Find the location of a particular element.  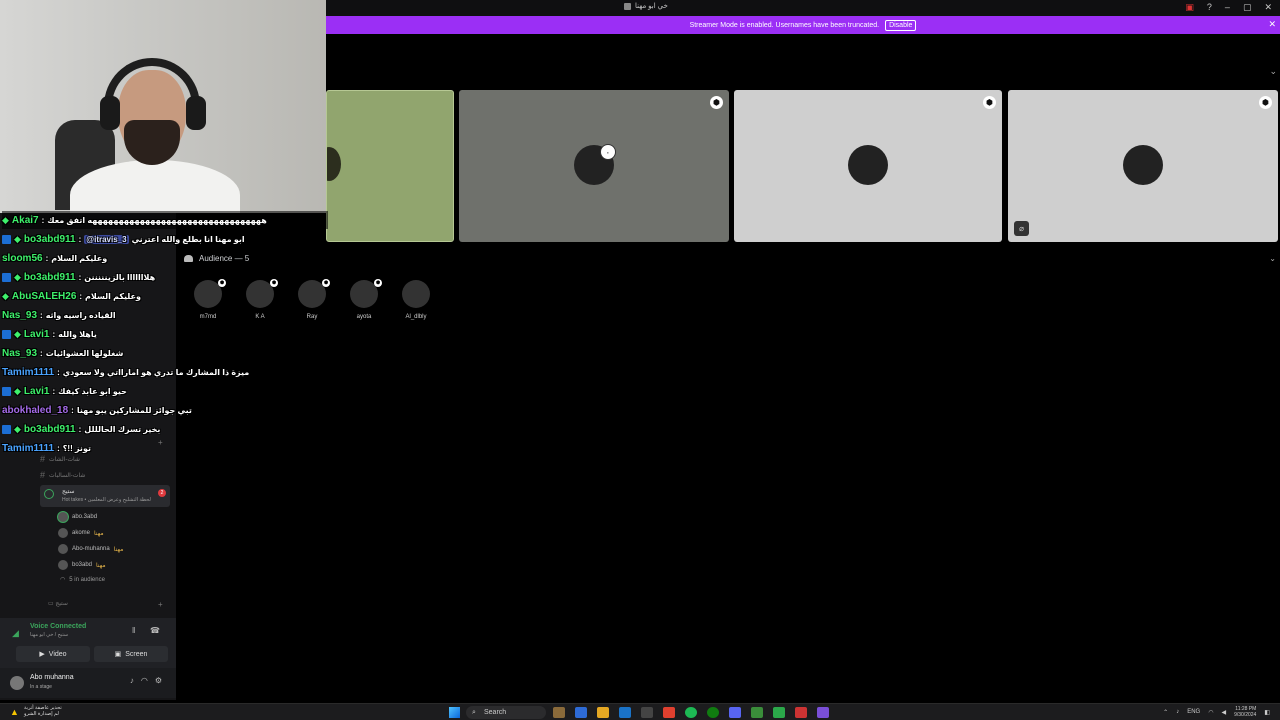

stage-audience-count: ◠ 5 in audience is located at coordinates (82, 580).